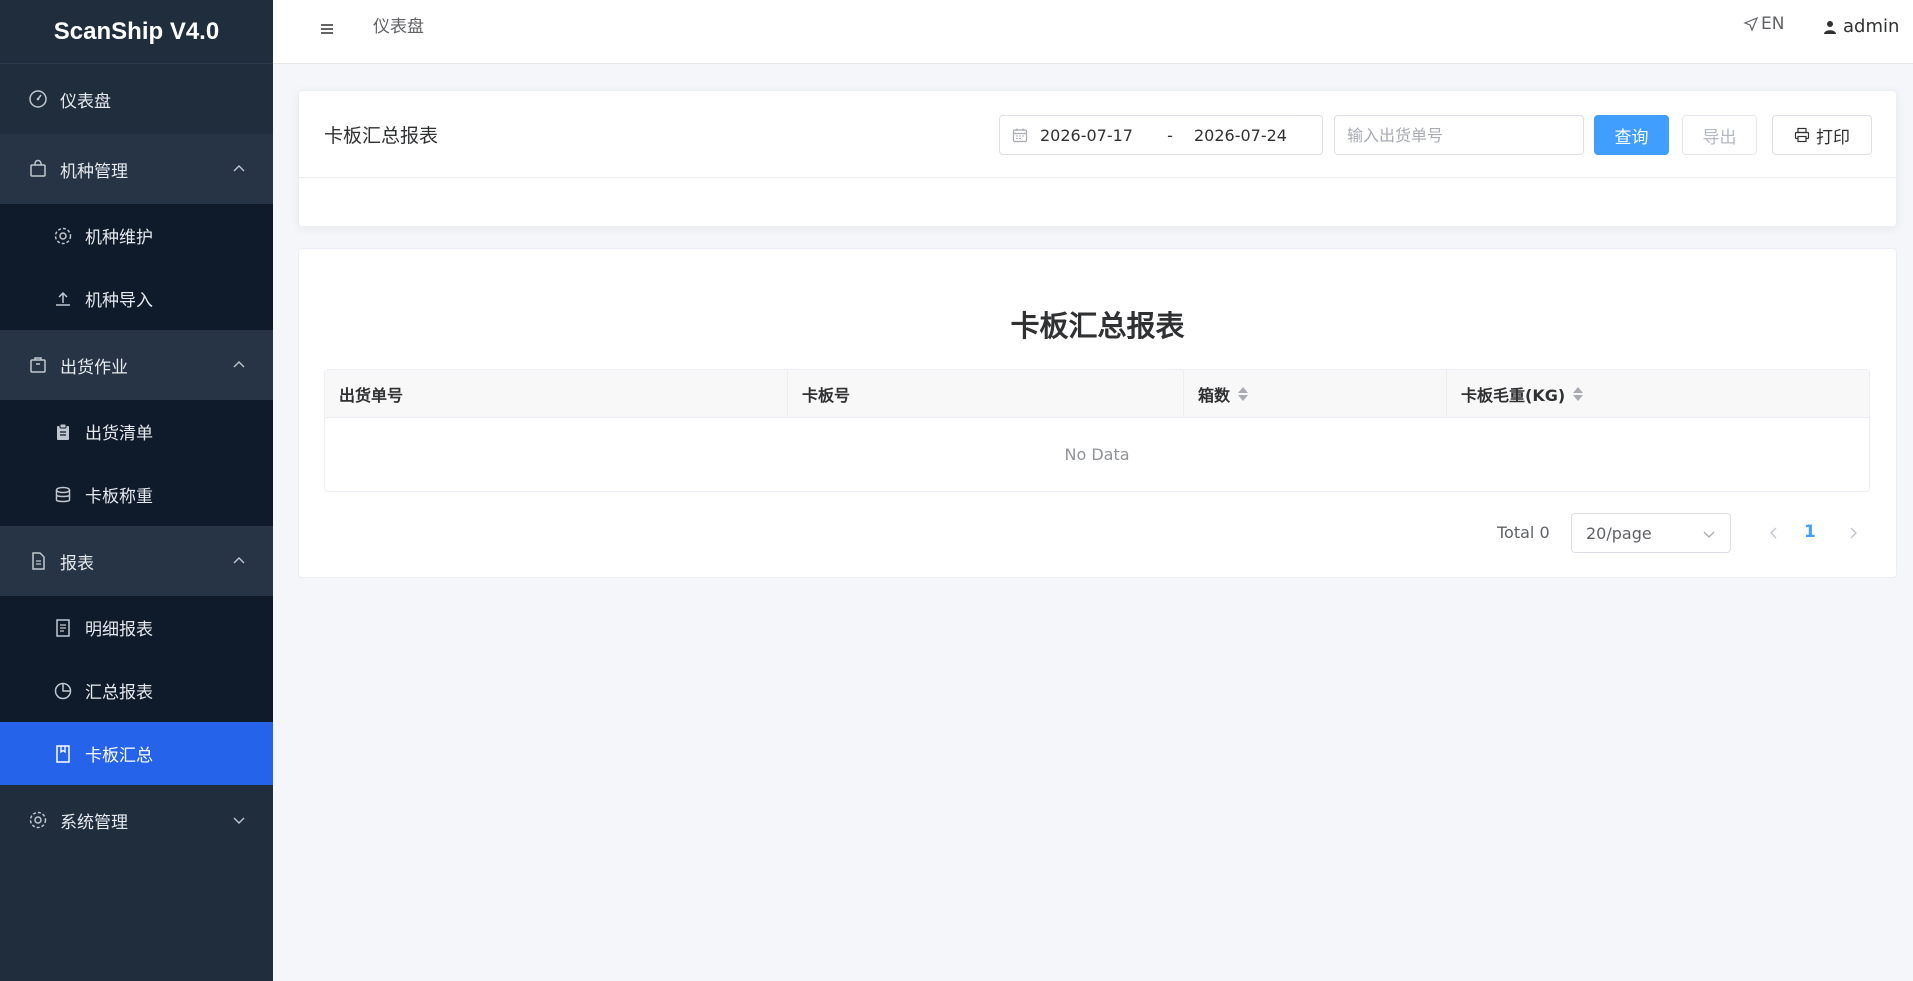 The image size is (1913, 981). I want to click on sidebar-item-shipping-list: 出货清单, so click(136, 431).